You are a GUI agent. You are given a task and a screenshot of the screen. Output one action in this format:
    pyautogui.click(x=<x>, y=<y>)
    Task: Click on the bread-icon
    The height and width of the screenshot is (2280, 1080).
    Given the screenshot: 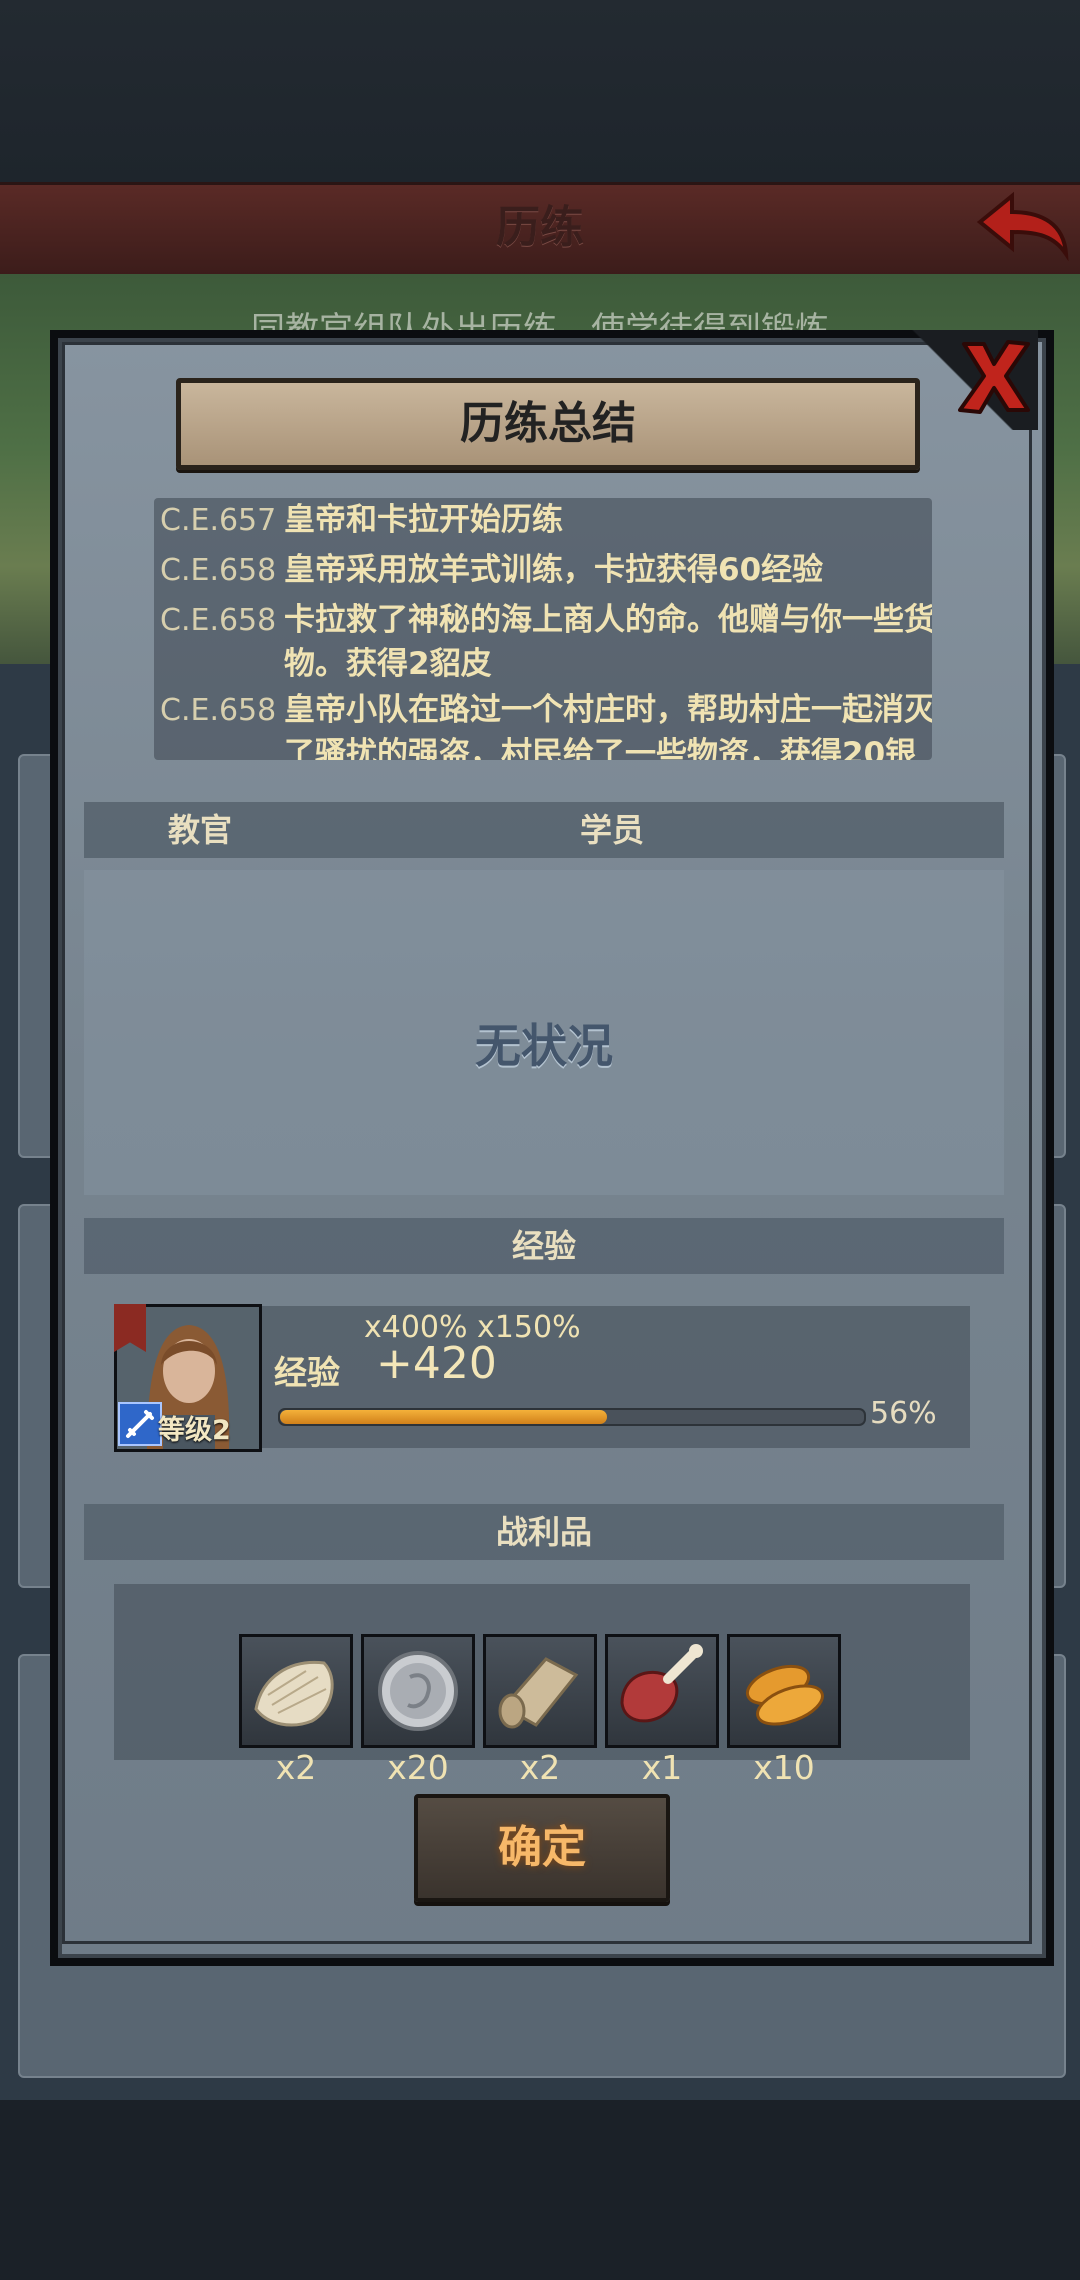 What is the action you would take?
    pyautogui.click(x=784, y=1695)
    